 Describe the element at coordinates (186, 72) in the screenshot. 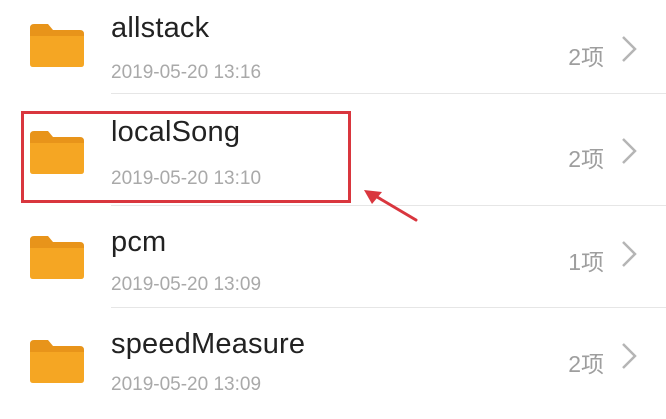

I see `folder-date: 2019-05-20 13:16` at that location.